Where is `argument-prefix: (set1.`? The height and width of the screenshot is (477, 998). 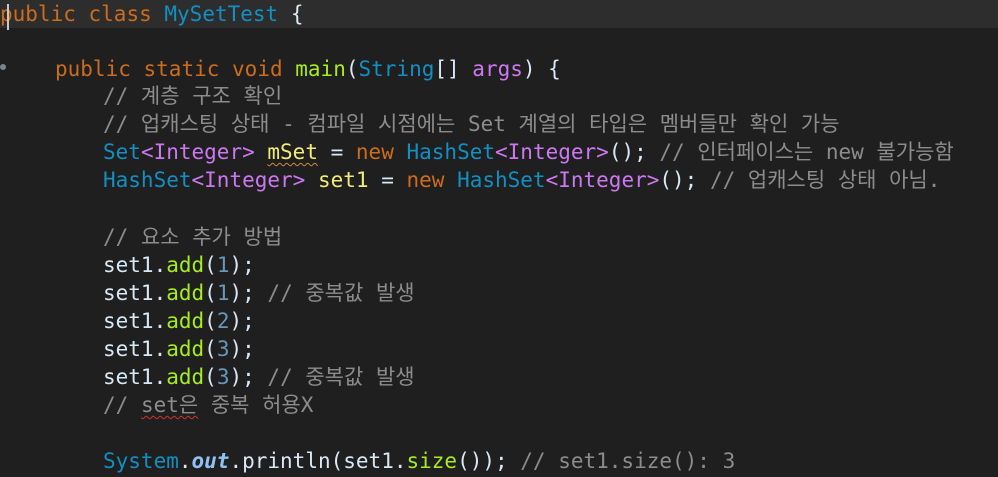
argument-prefix: (set1. is located at coordinates (368, 461).